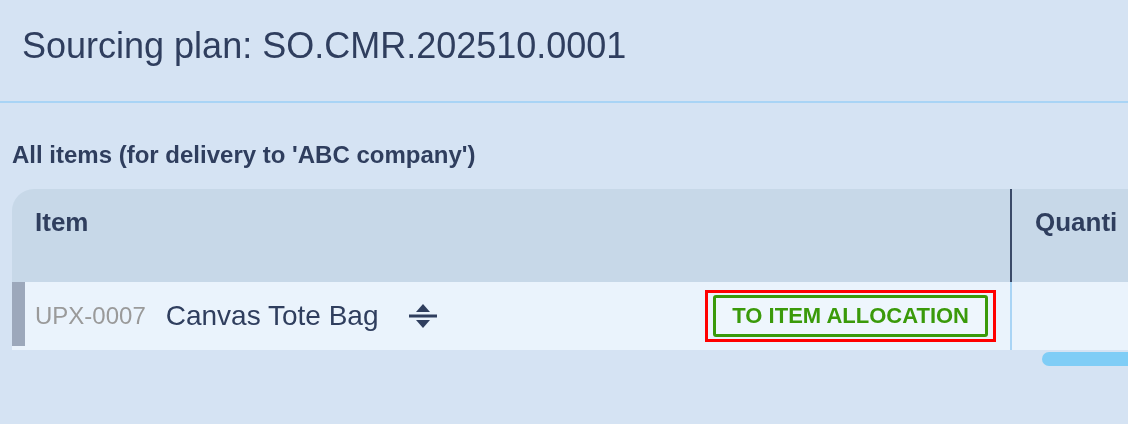 The height and width of the screenshot is (424, 1128). What do you see at coordinates (1070, 235) in the screenshot?
I see `column-header: Quanti` at bounding box center [1070, 235].